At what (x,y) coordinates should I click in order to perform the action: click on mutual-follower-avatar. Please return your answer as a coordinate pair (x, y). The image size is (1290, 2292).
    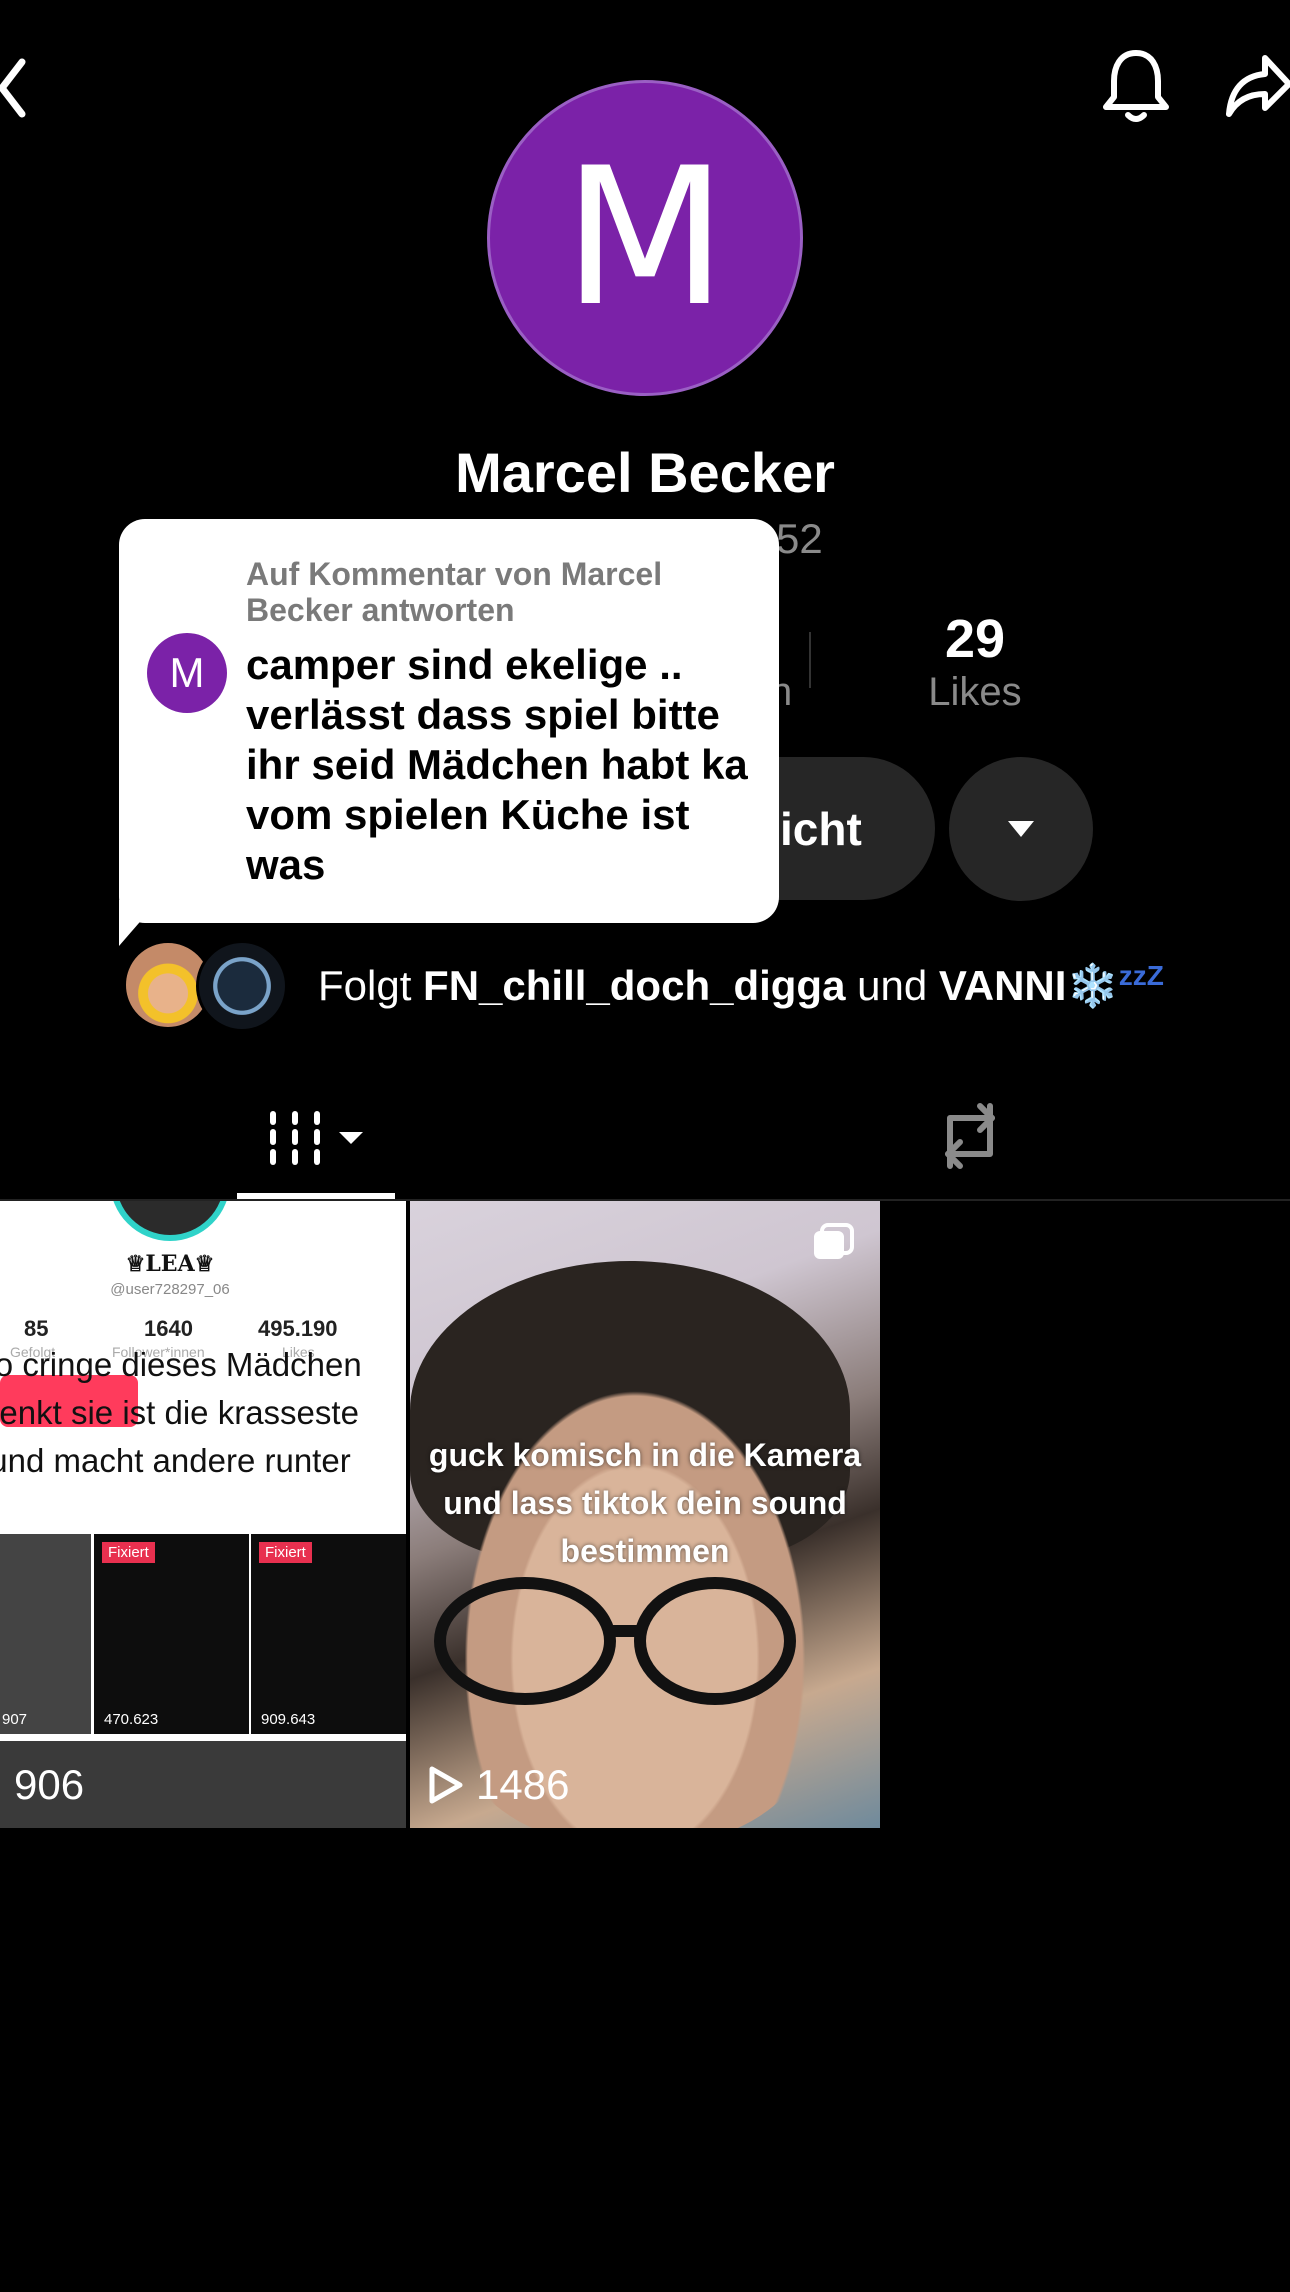
    Looking at the image, I should click on (242, 986).